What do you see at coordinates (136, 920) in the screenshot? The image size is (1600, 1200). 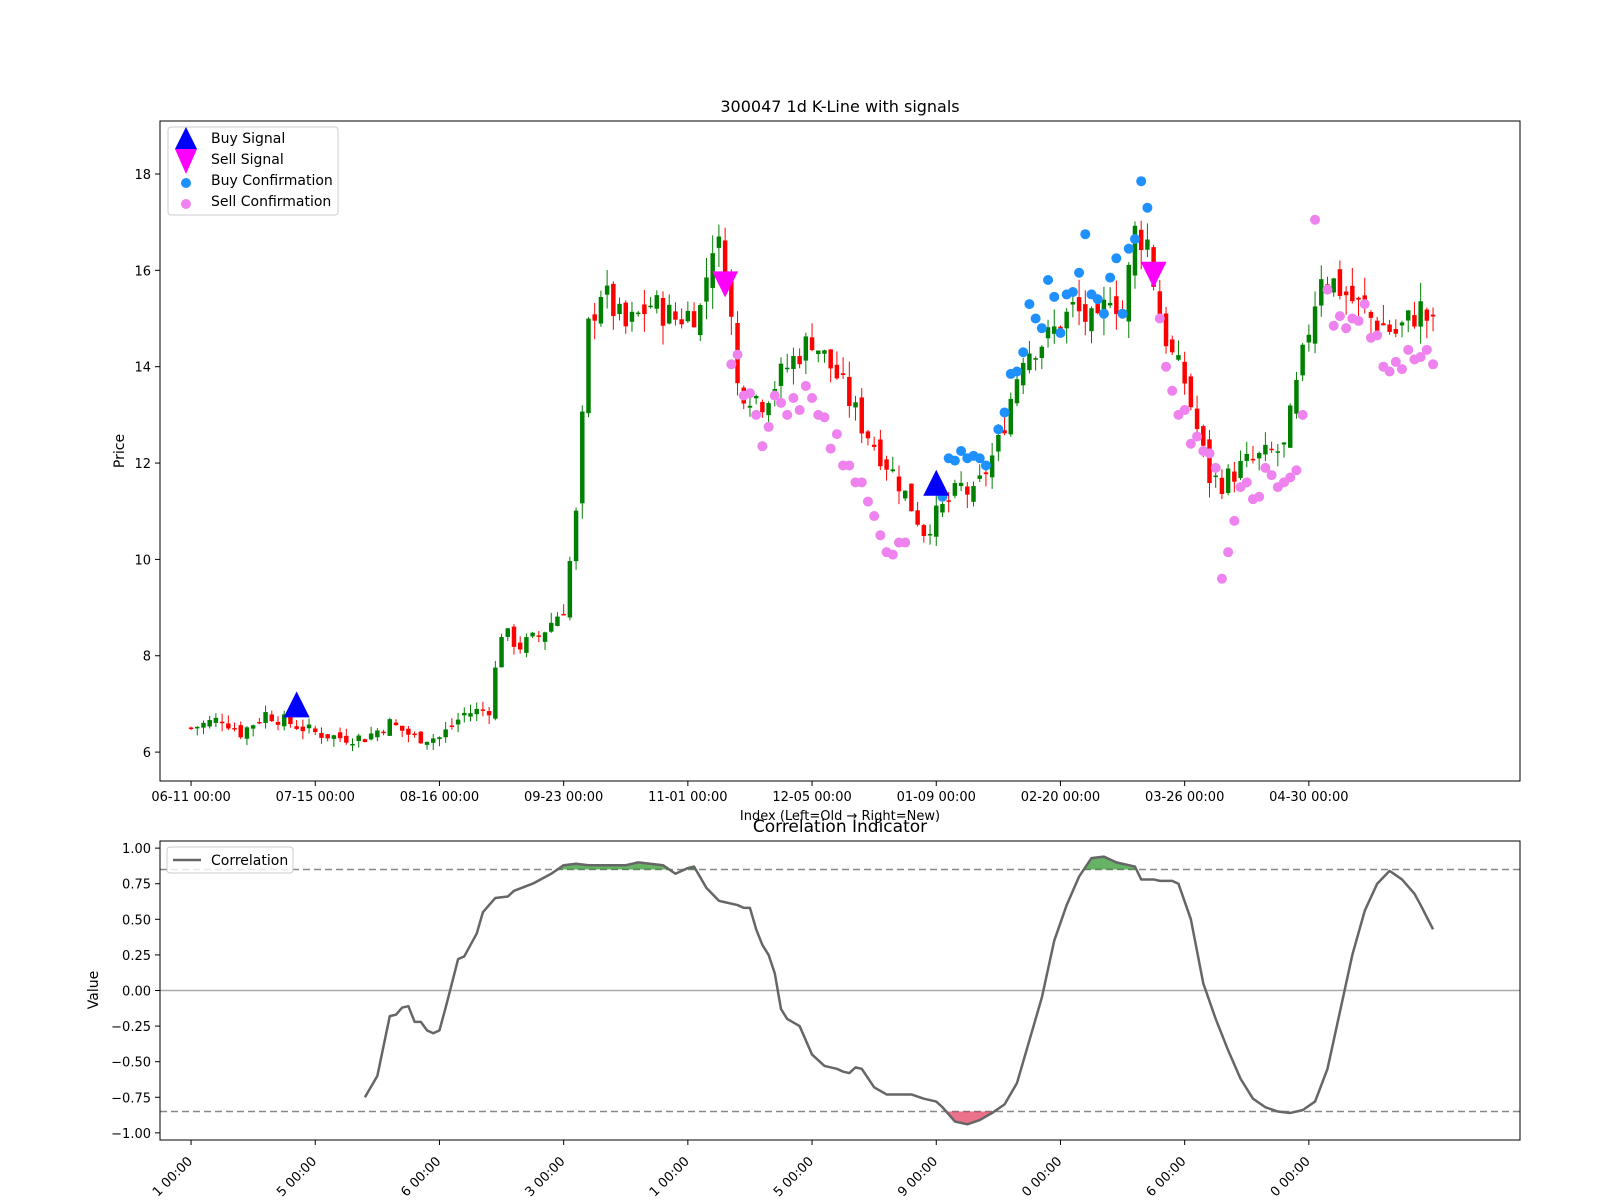 I see `correlation-y-tick-label: 0.50` at bounding box center [136, 920].